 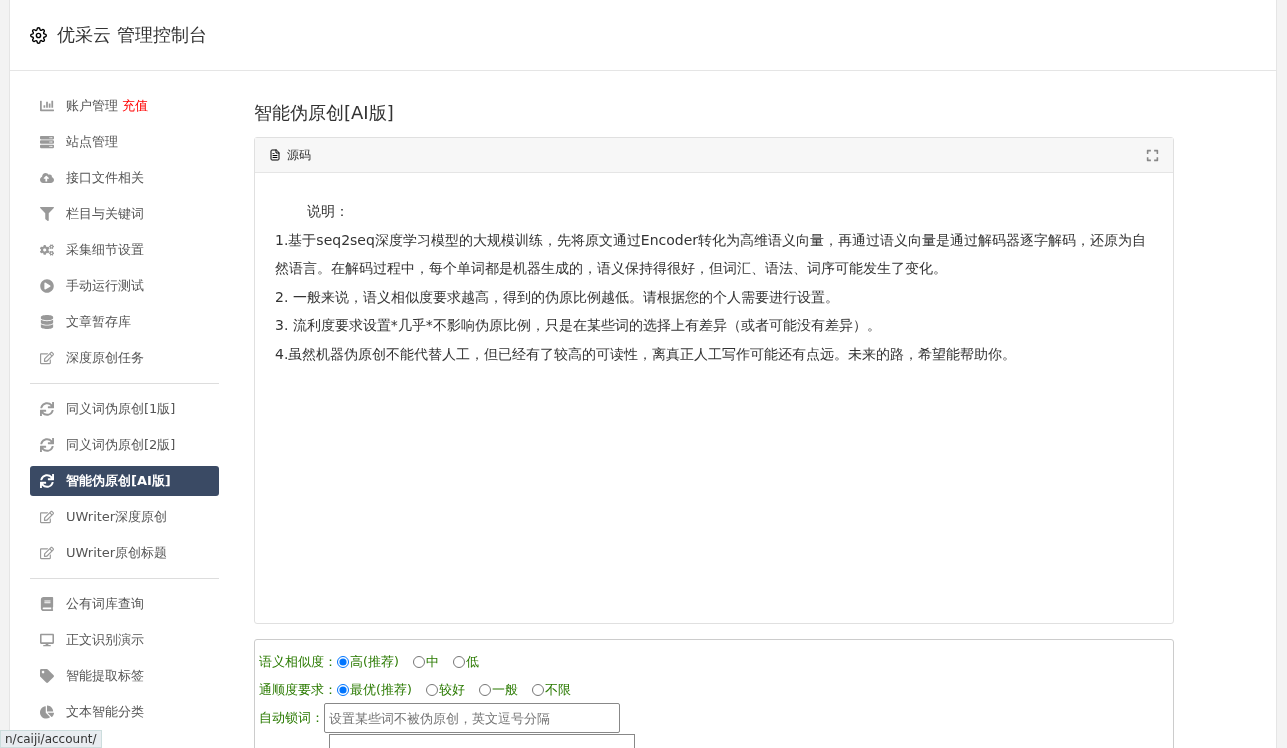 What do you see at coordinates (105, 214) in the screenshot?
I see `sidebar-label: 栏目与关键词` at bounding box center [105, 214].